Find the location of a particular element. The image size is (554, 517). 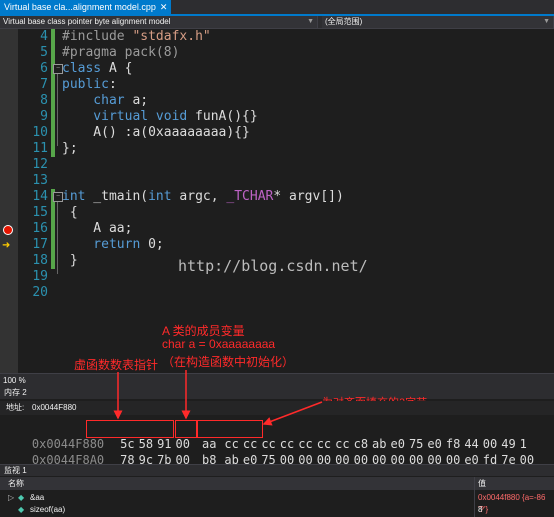

annotation-arrows is located at coordinates (218, 398).